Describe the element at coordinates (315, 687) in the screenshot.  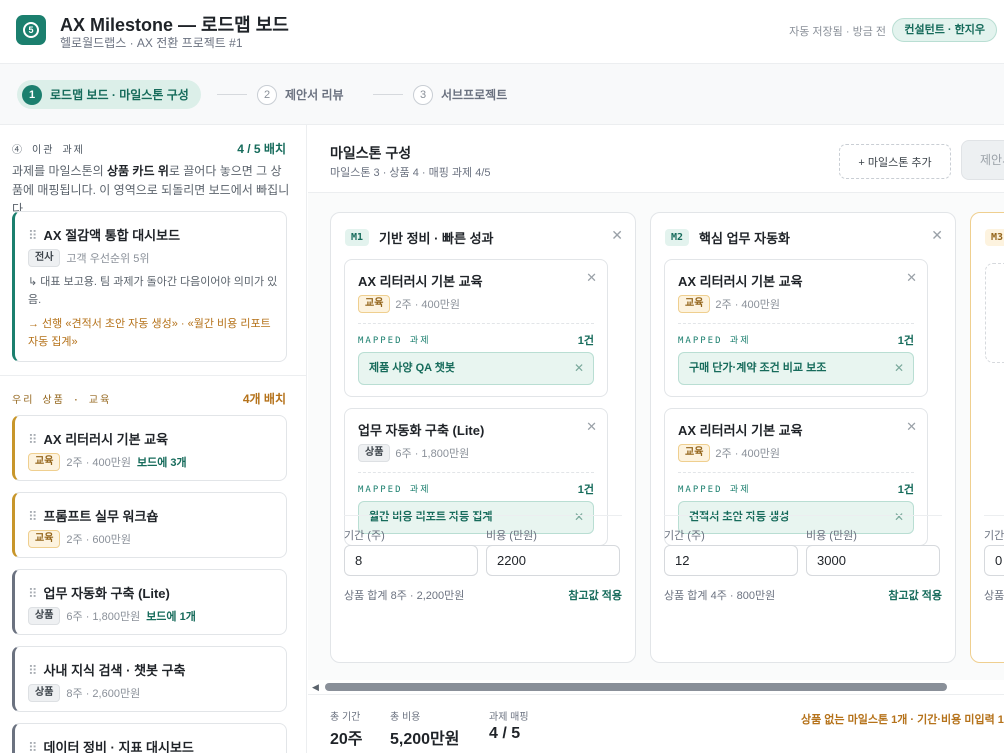
I see `scroll-left-icon: ◀` at that location.